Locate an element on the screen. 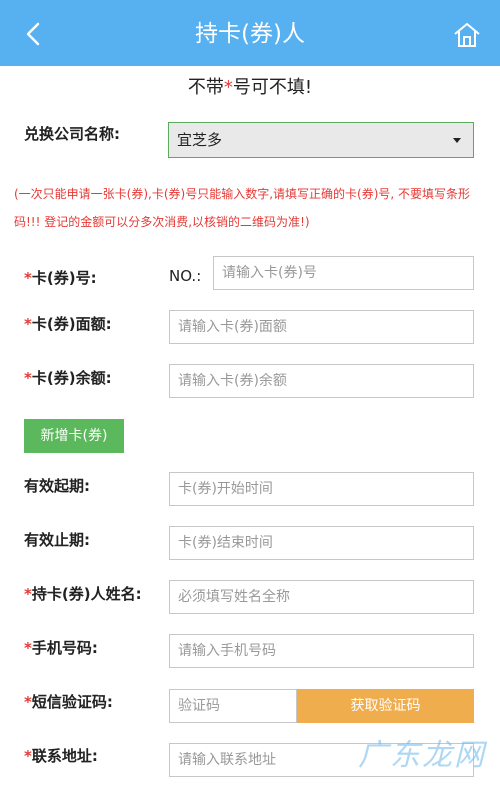  dropdown-caret-icon is located at coordinates (457, 140).